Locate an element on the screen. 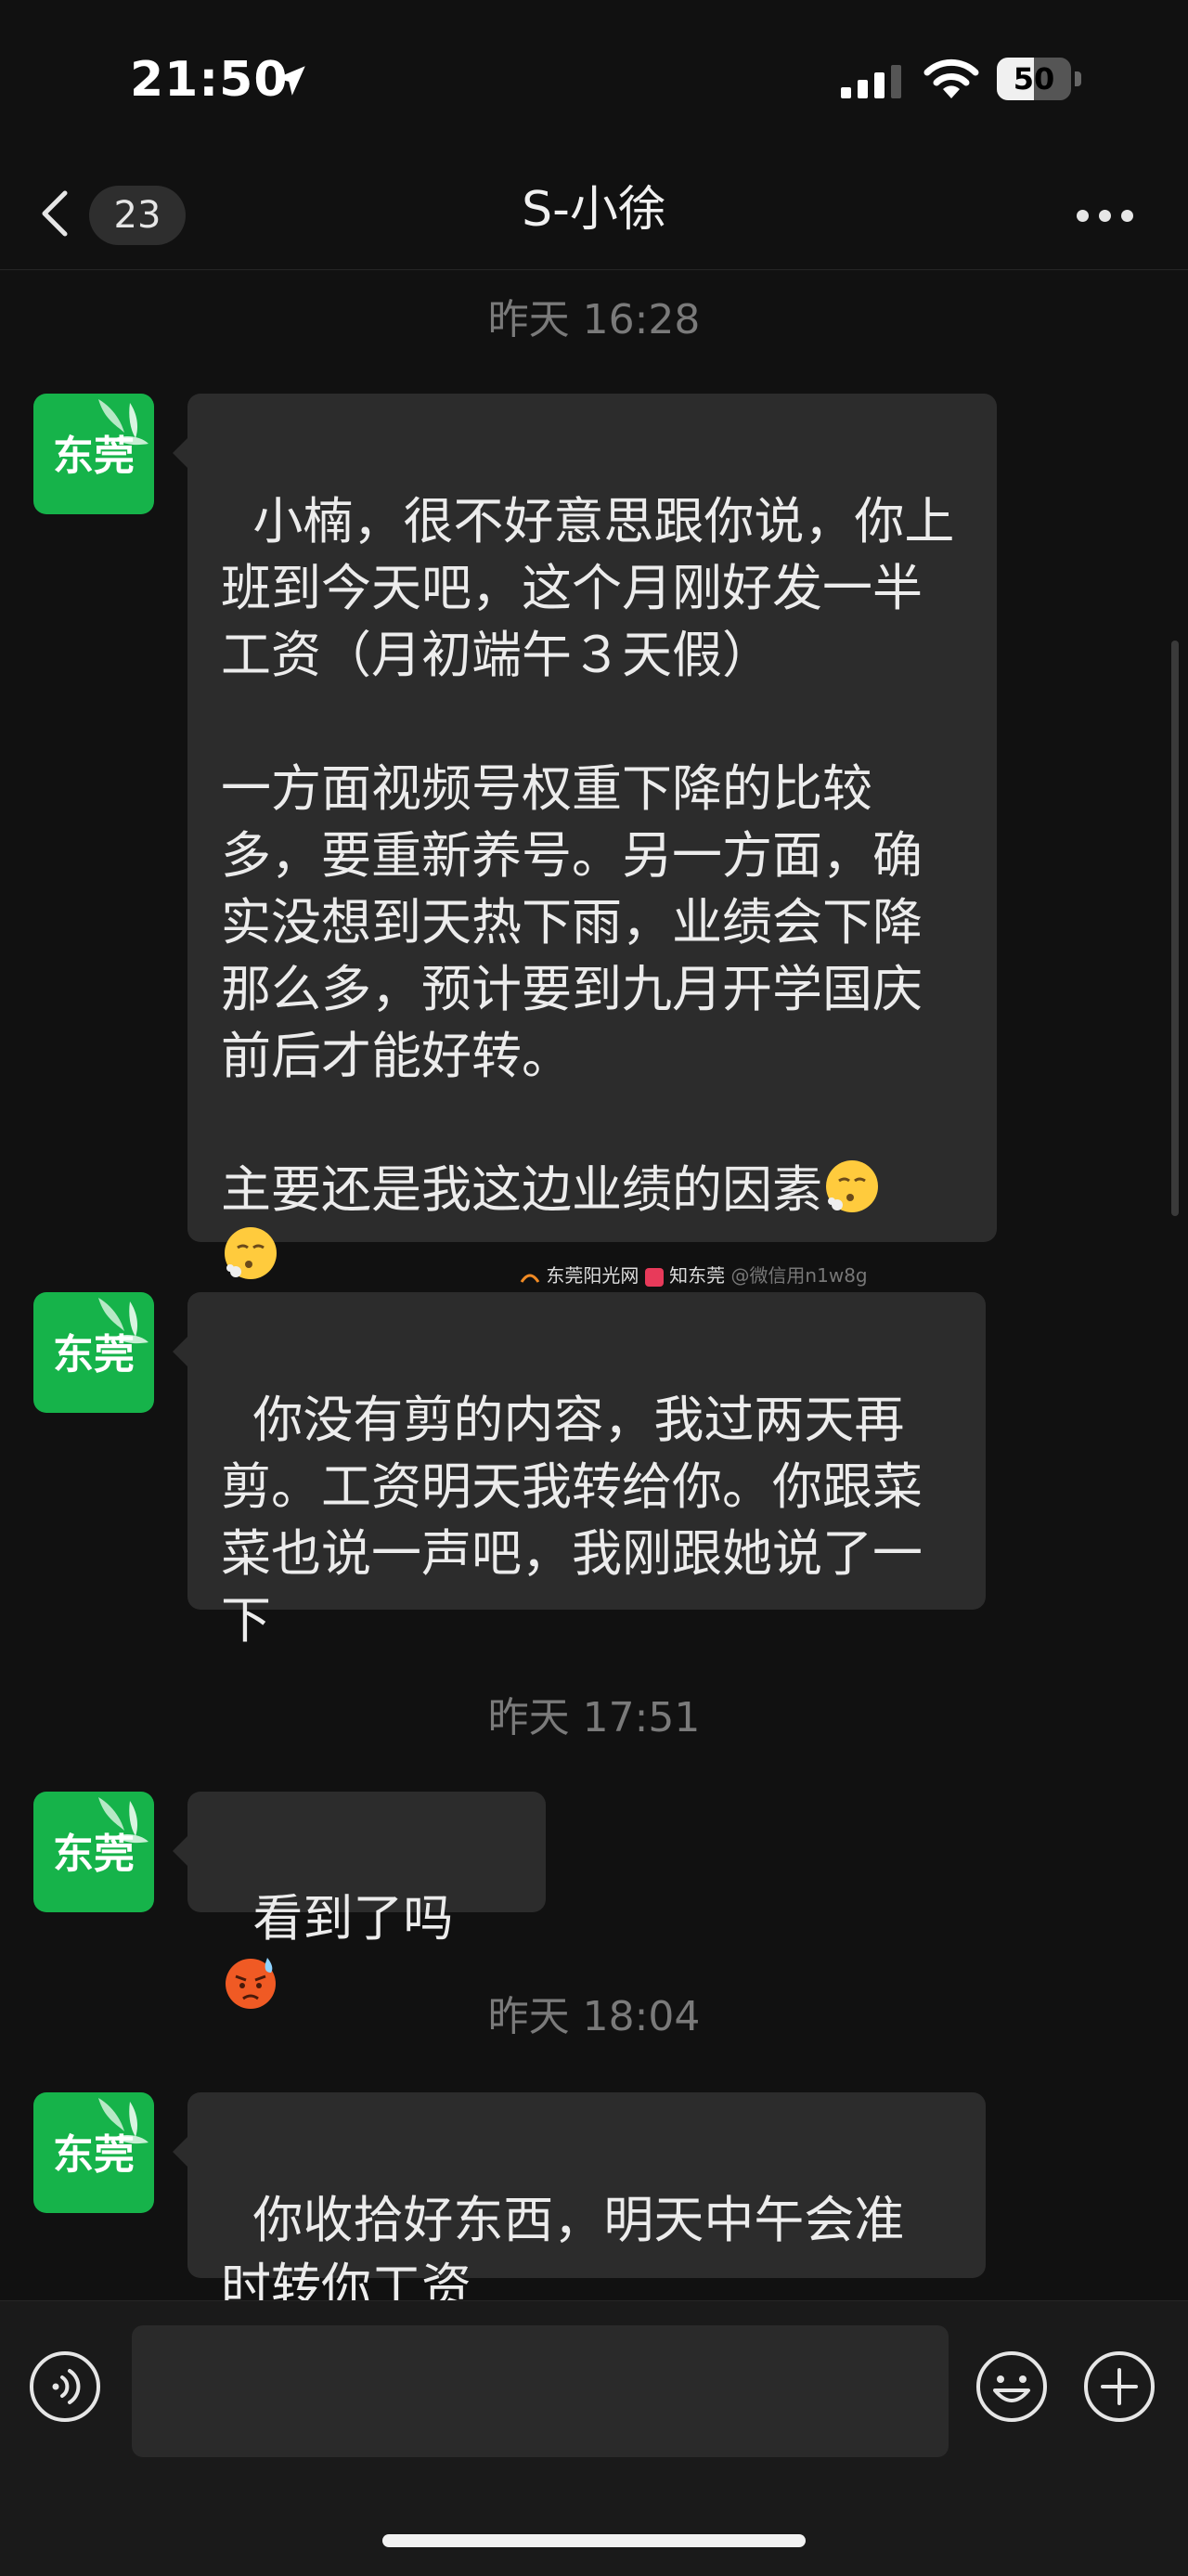 This screenshot has width=1188, height=2576. watermark: 东莞阳光网 知东莞 @微信用n1w8g is located at coordinates (694, 1274).